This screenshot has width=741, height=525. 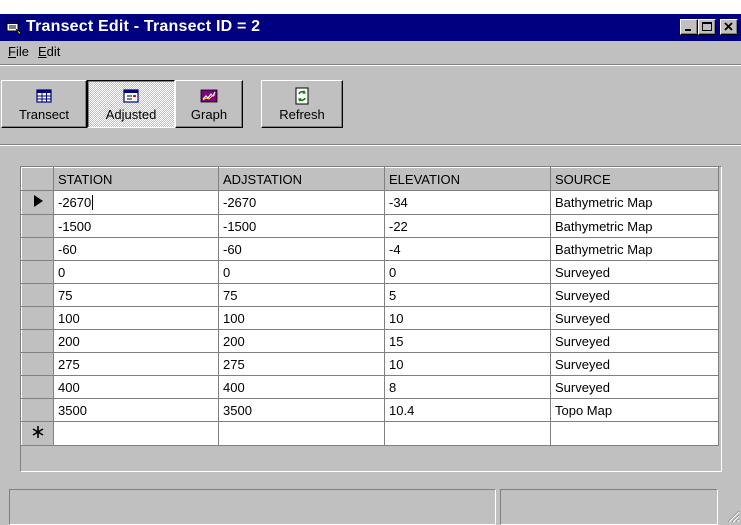 I want to click on adjstation-cell, so click(x=301, y=433).